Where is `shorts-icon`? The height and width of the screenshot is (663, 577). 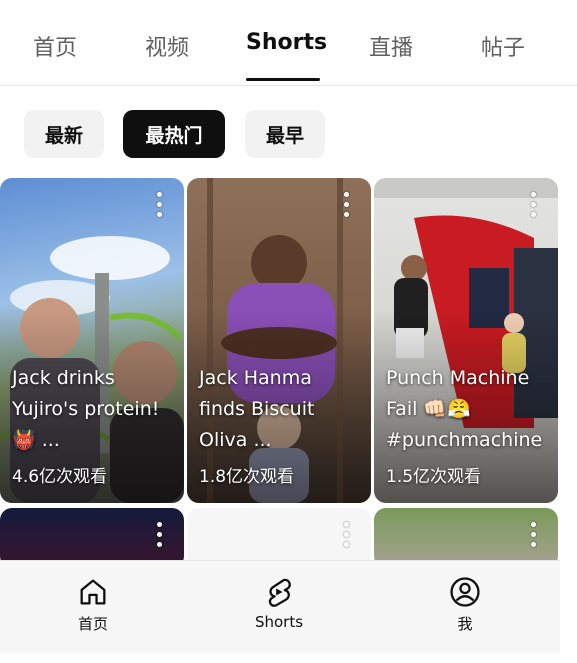
shorts-icon is located at coordinates (279, 592).